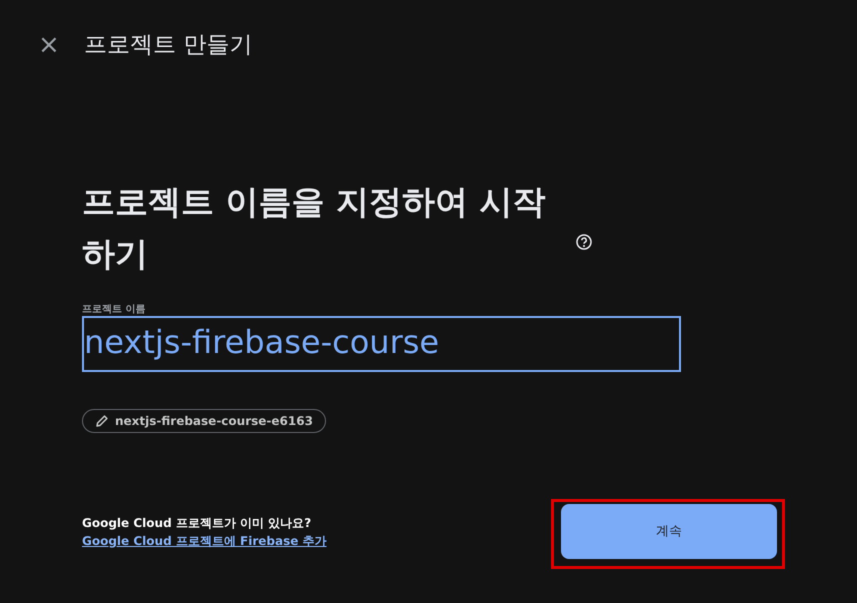 The image size is (857, 603). I want to click on dialog-title: 프로젝트 만들기, so click(168, 45).